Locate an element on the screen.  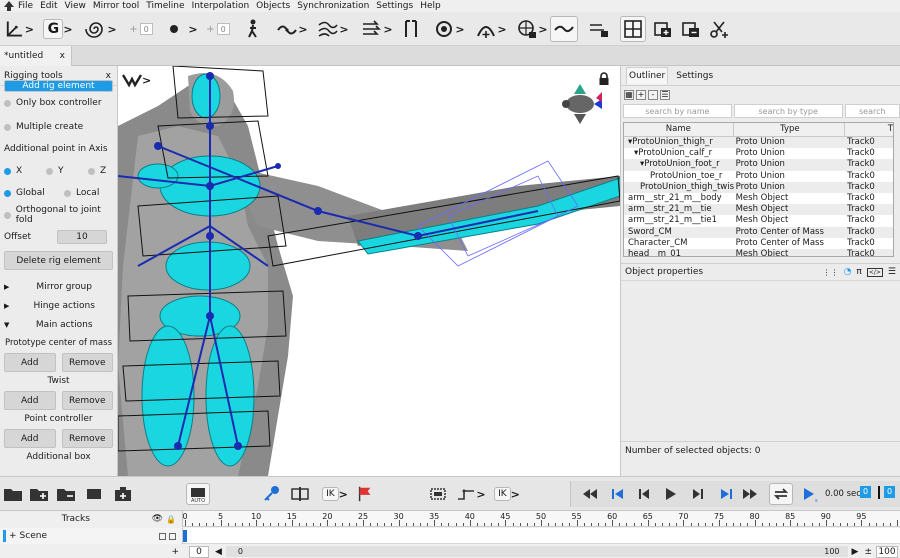
menu-icon: ☰ is located at coordinates (892, 272).